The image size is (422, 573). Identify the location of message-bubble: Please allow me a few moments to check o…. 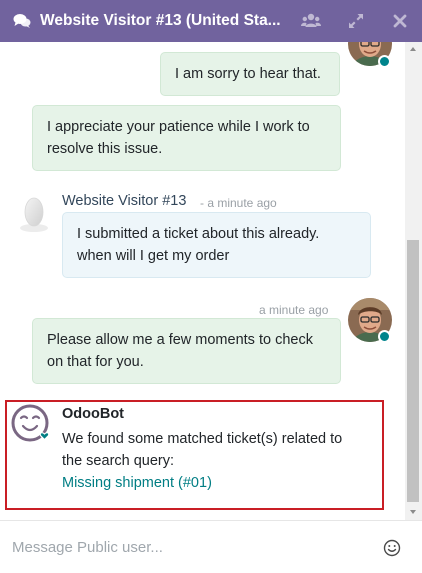
(186, 351).